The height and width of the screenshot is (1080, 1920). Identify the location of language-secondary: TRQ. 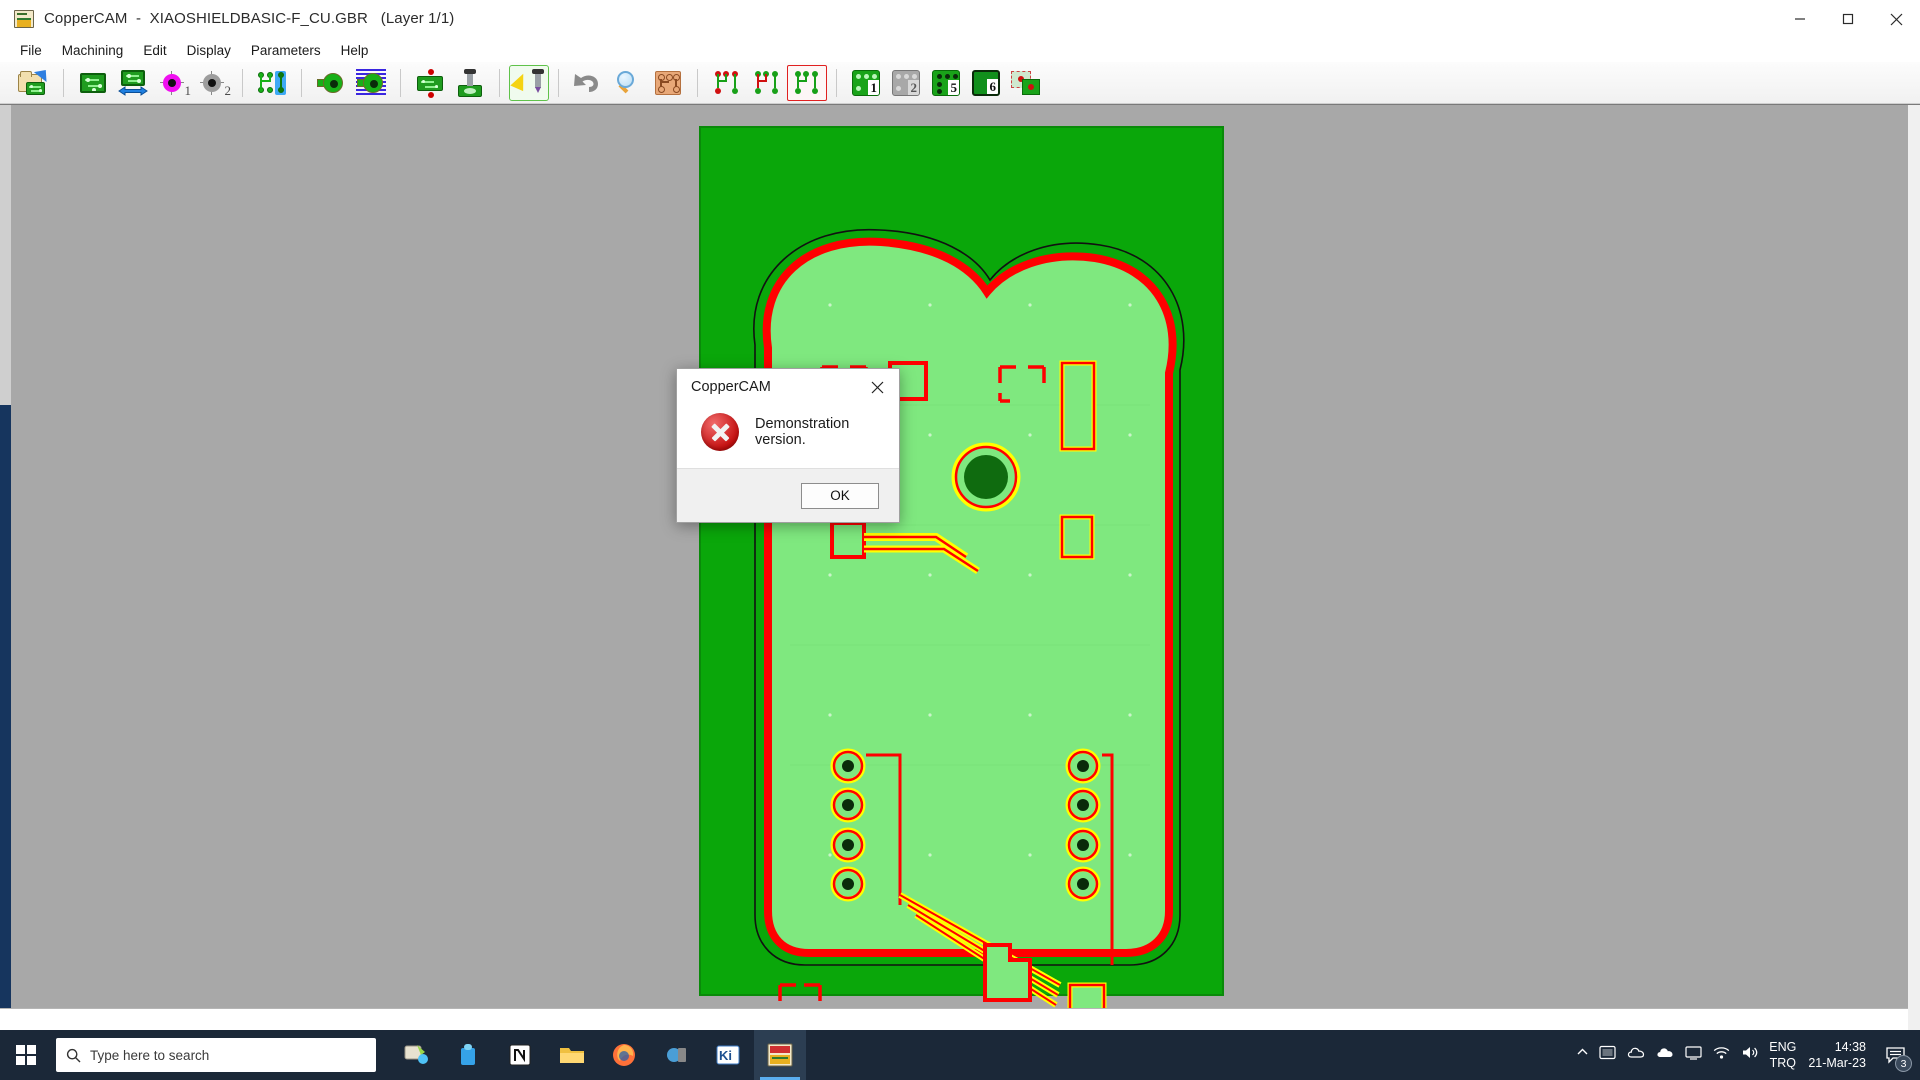
(1782, 1063).